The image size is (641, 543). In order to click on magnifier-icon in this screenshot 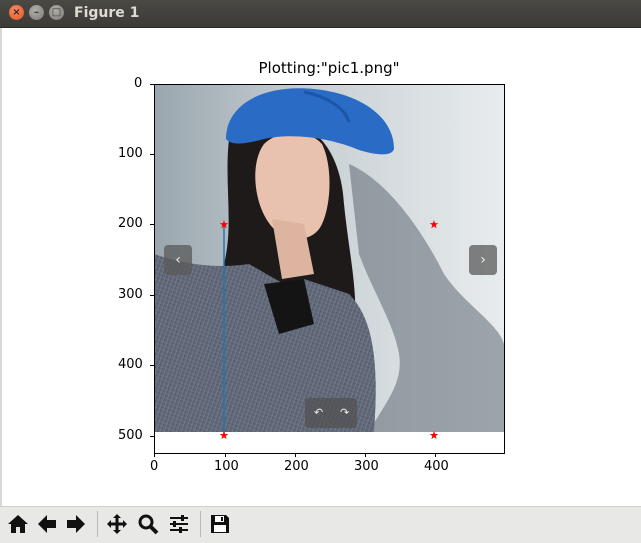, I will do `click(148, 524)`.